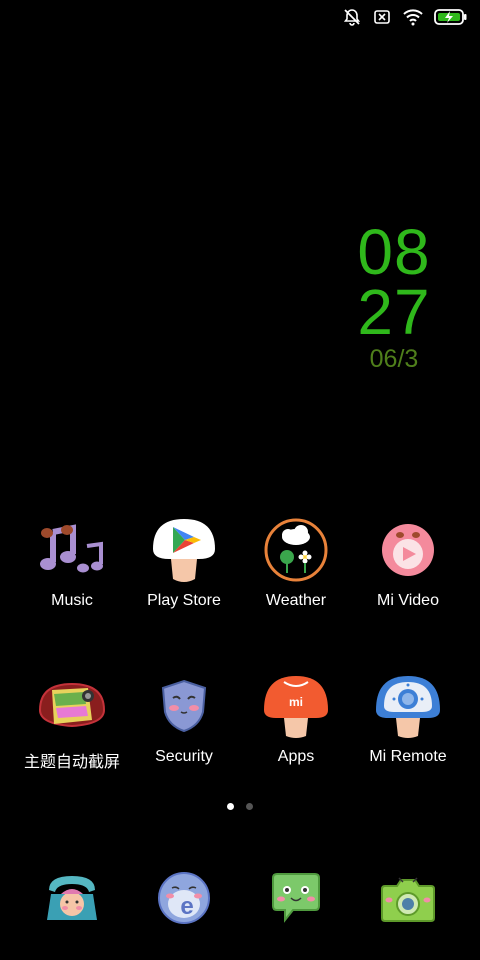 This screenshot has height=960, width=480. Describe the element at coordinates (186, 906) in the screenshot. I see `svg-text: e` at that location.